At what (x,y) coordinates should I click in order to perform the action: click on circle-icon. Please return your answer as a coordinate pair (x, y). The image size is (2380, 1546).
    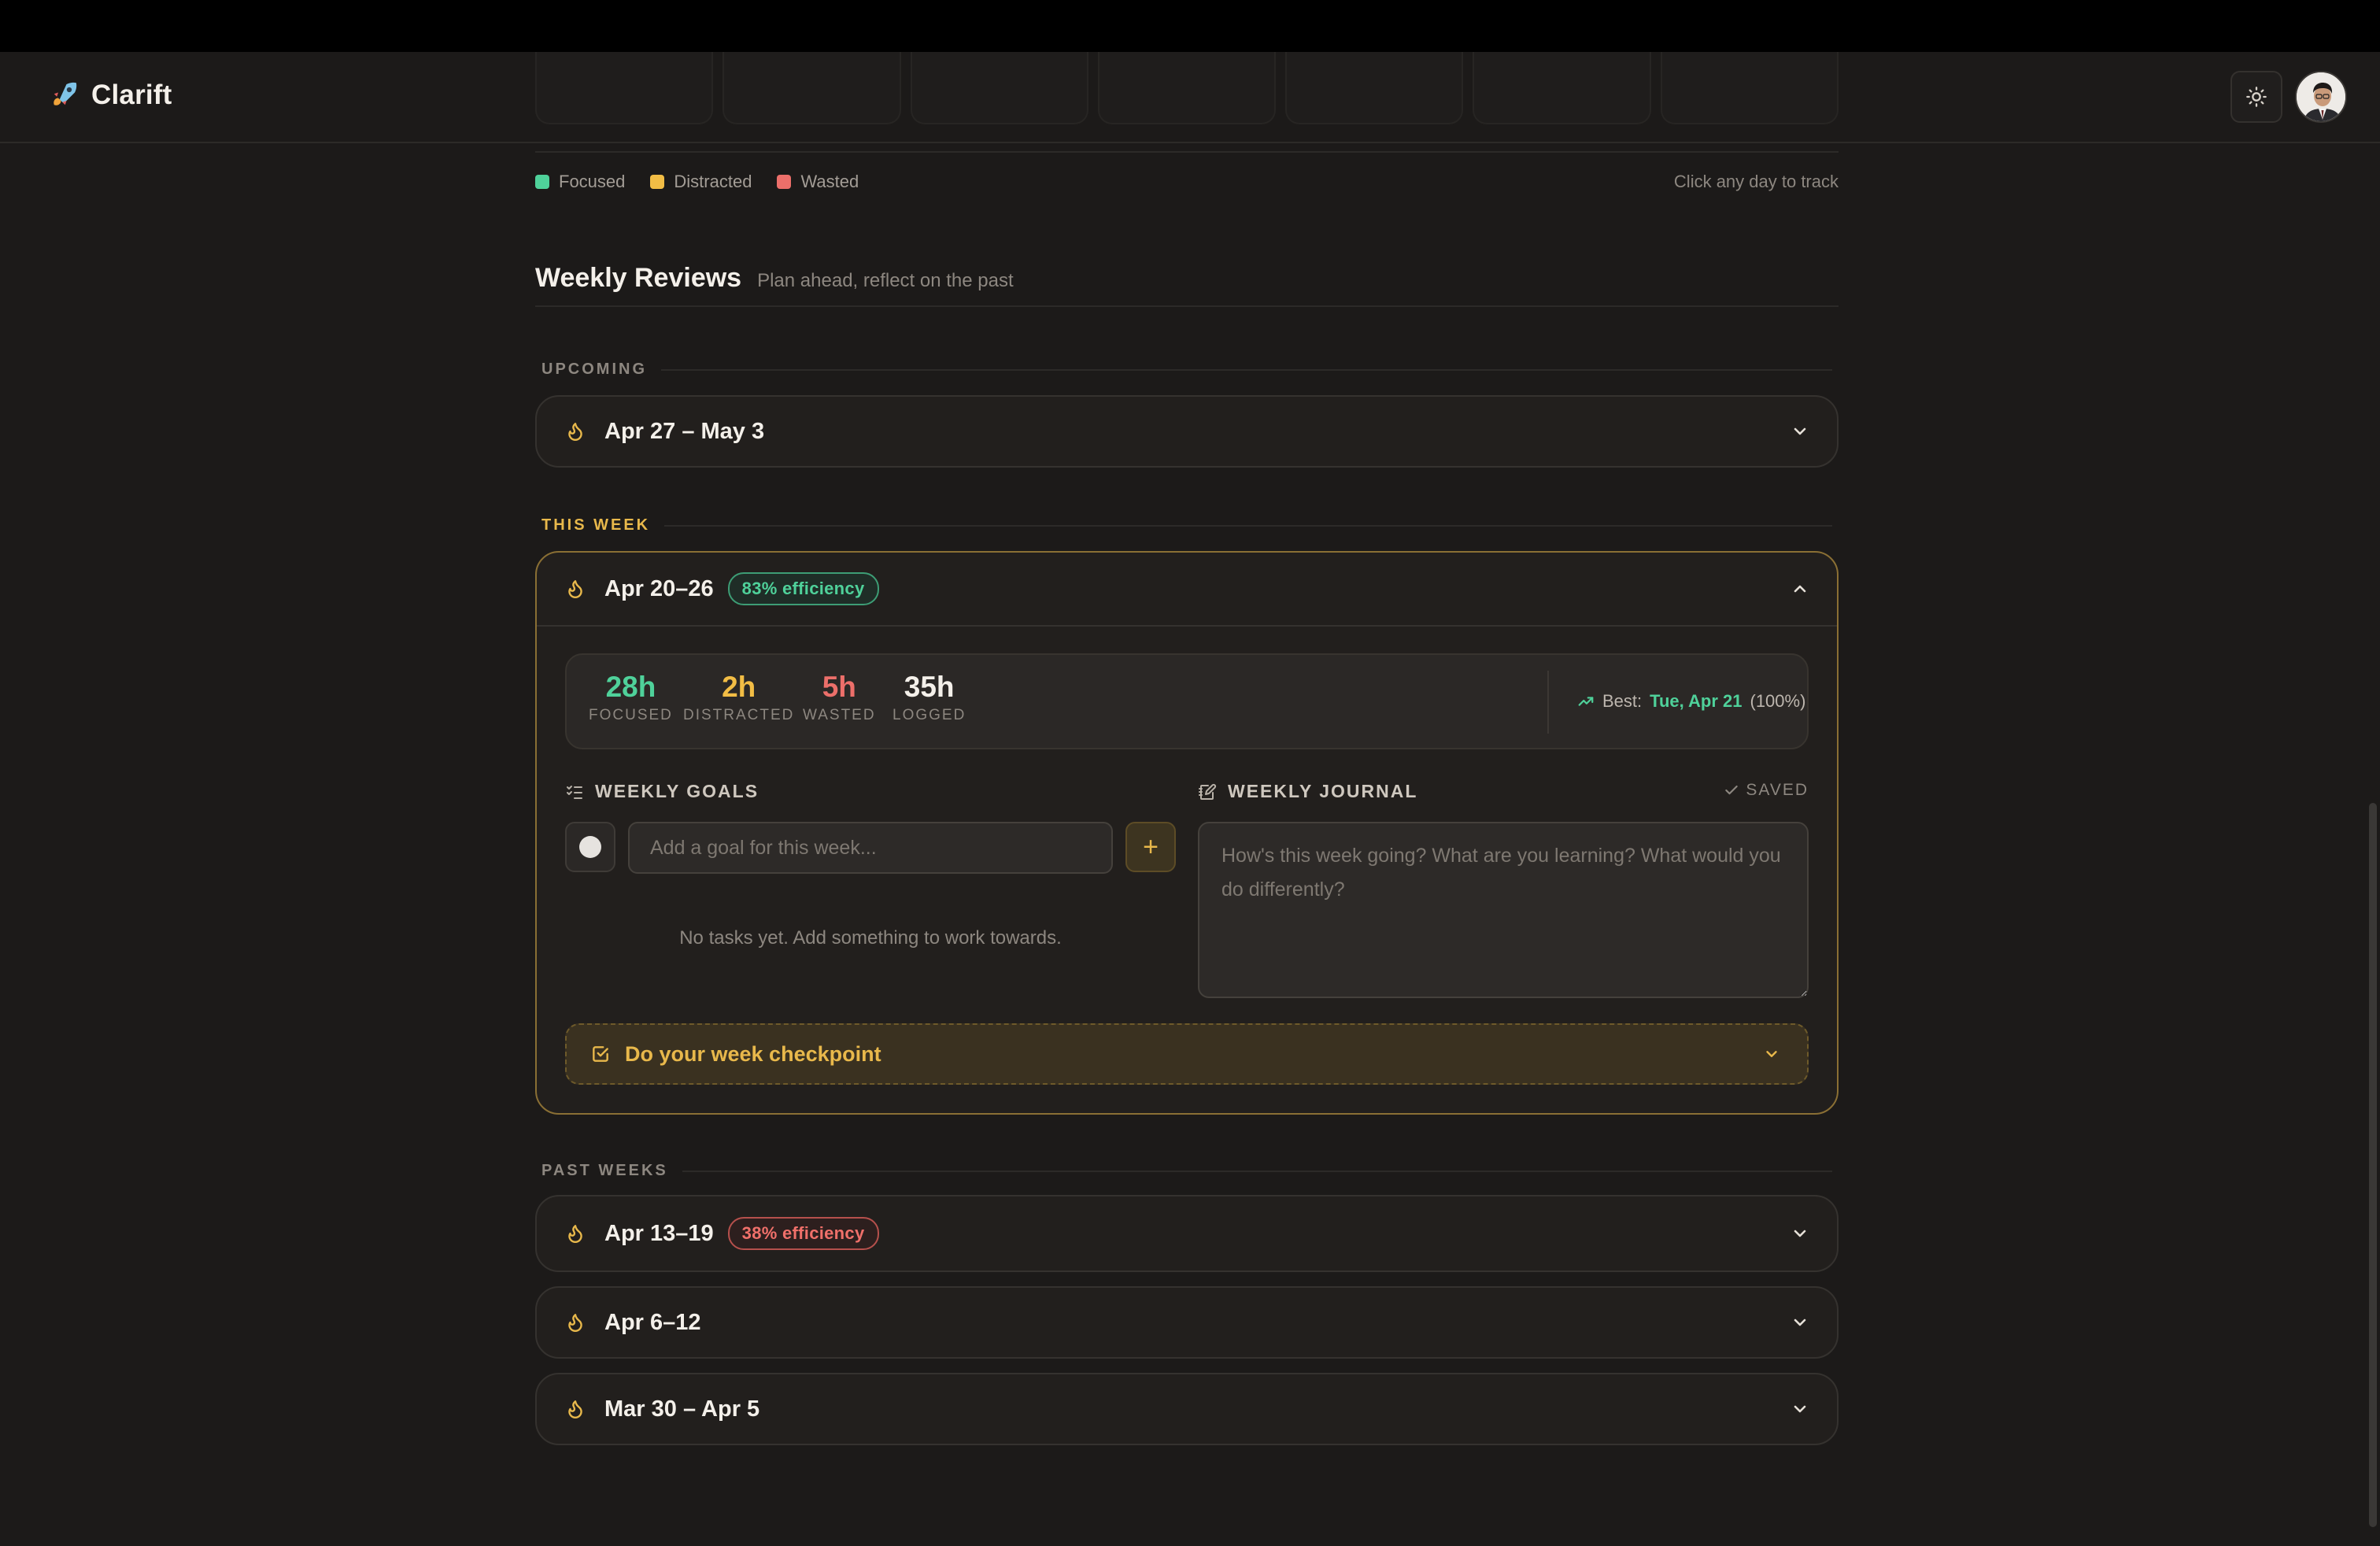
    Looking at the image, I should click on (590, 847).